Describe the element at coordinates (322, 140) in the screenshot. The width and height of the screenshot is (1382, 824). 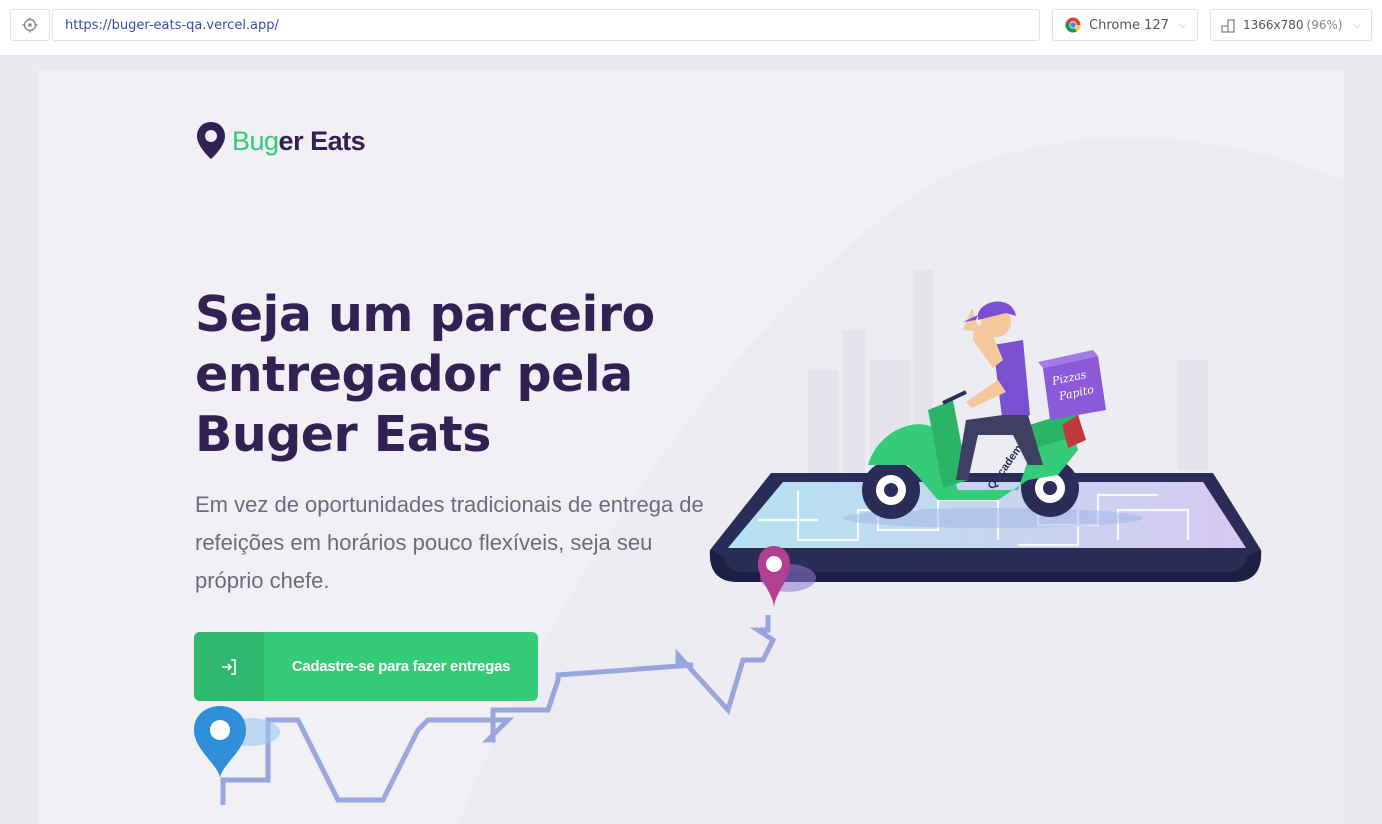
I see `logo-text-dark: er Eats` at that location.